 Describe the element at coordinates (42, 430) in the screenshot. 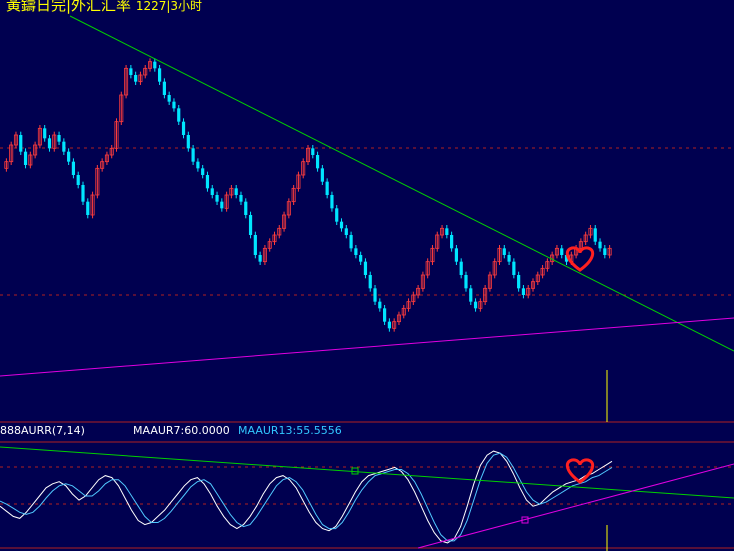

I see `indicator-name: 888AURR(7,14)` at that location.